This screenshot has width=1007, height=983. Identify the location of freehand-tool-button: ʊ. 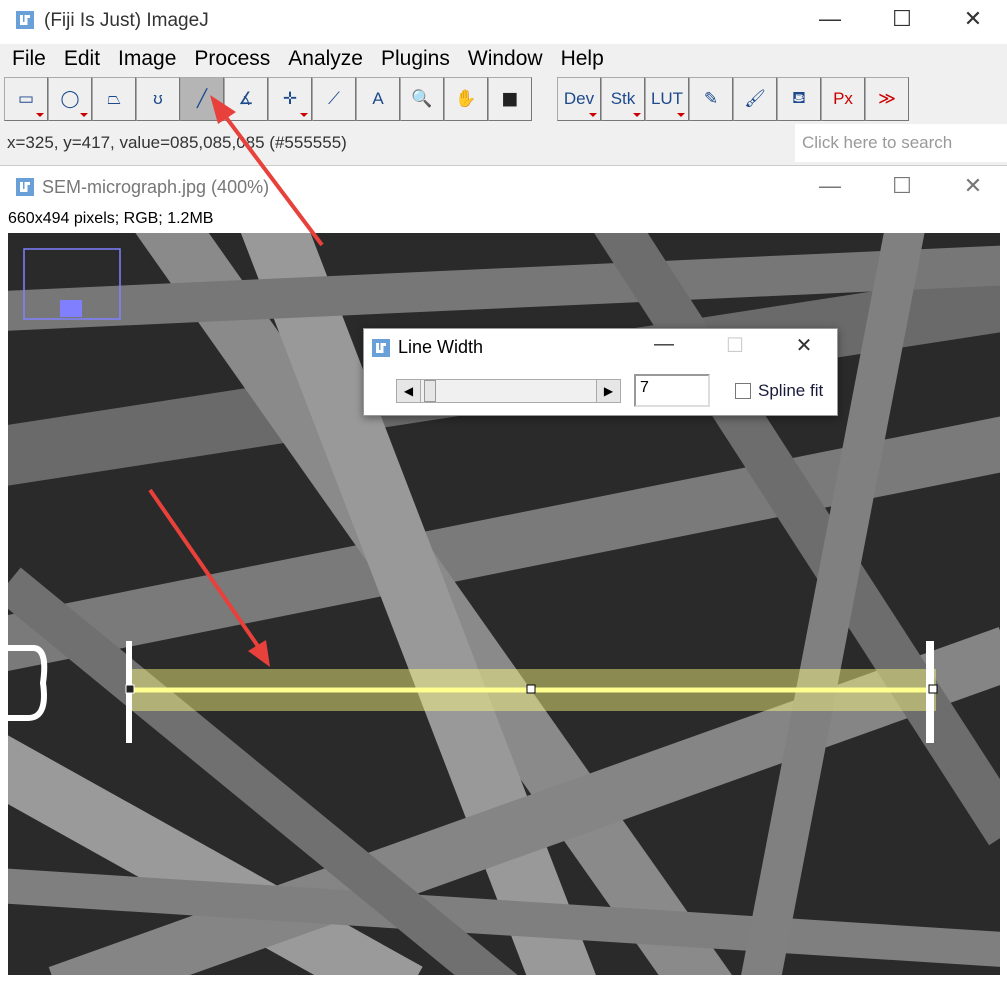
(158, 99).